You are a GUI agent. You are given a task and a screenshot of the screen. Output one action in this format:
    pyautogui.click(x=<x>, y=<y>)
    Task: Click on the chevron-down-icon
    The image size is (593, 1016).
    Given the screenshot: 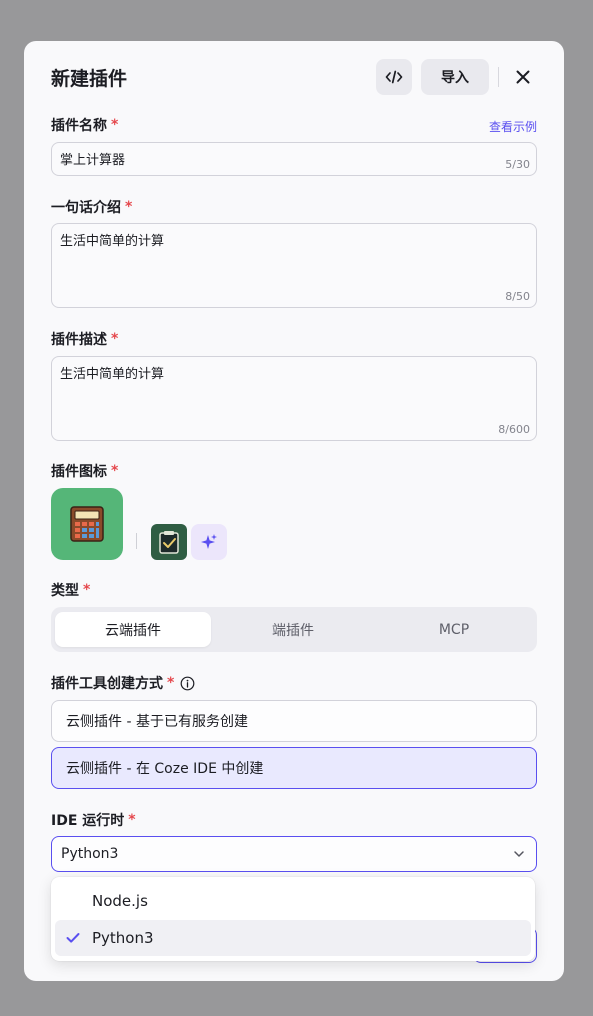 What is the action you would take?
    pyautogui.click(x=519, y=854)
    